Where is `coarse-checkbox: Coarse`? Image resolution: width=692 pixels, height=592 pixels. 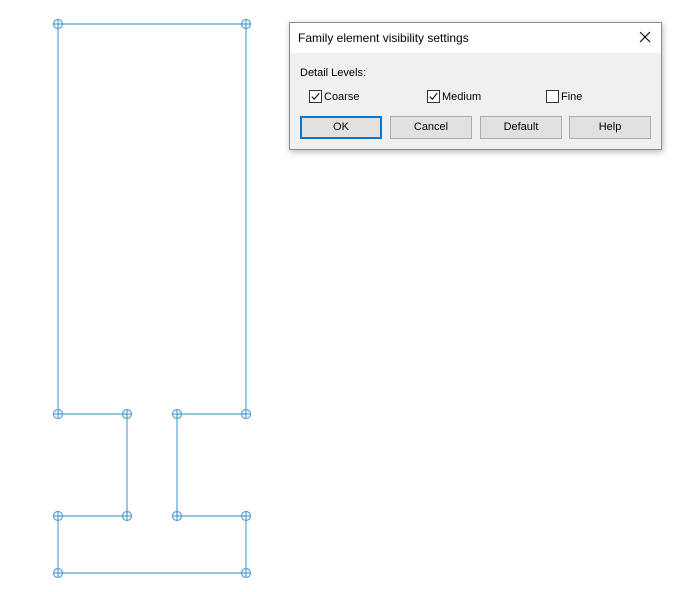
coarse-checkbox: Coarse is located at coordinates (344, 97).